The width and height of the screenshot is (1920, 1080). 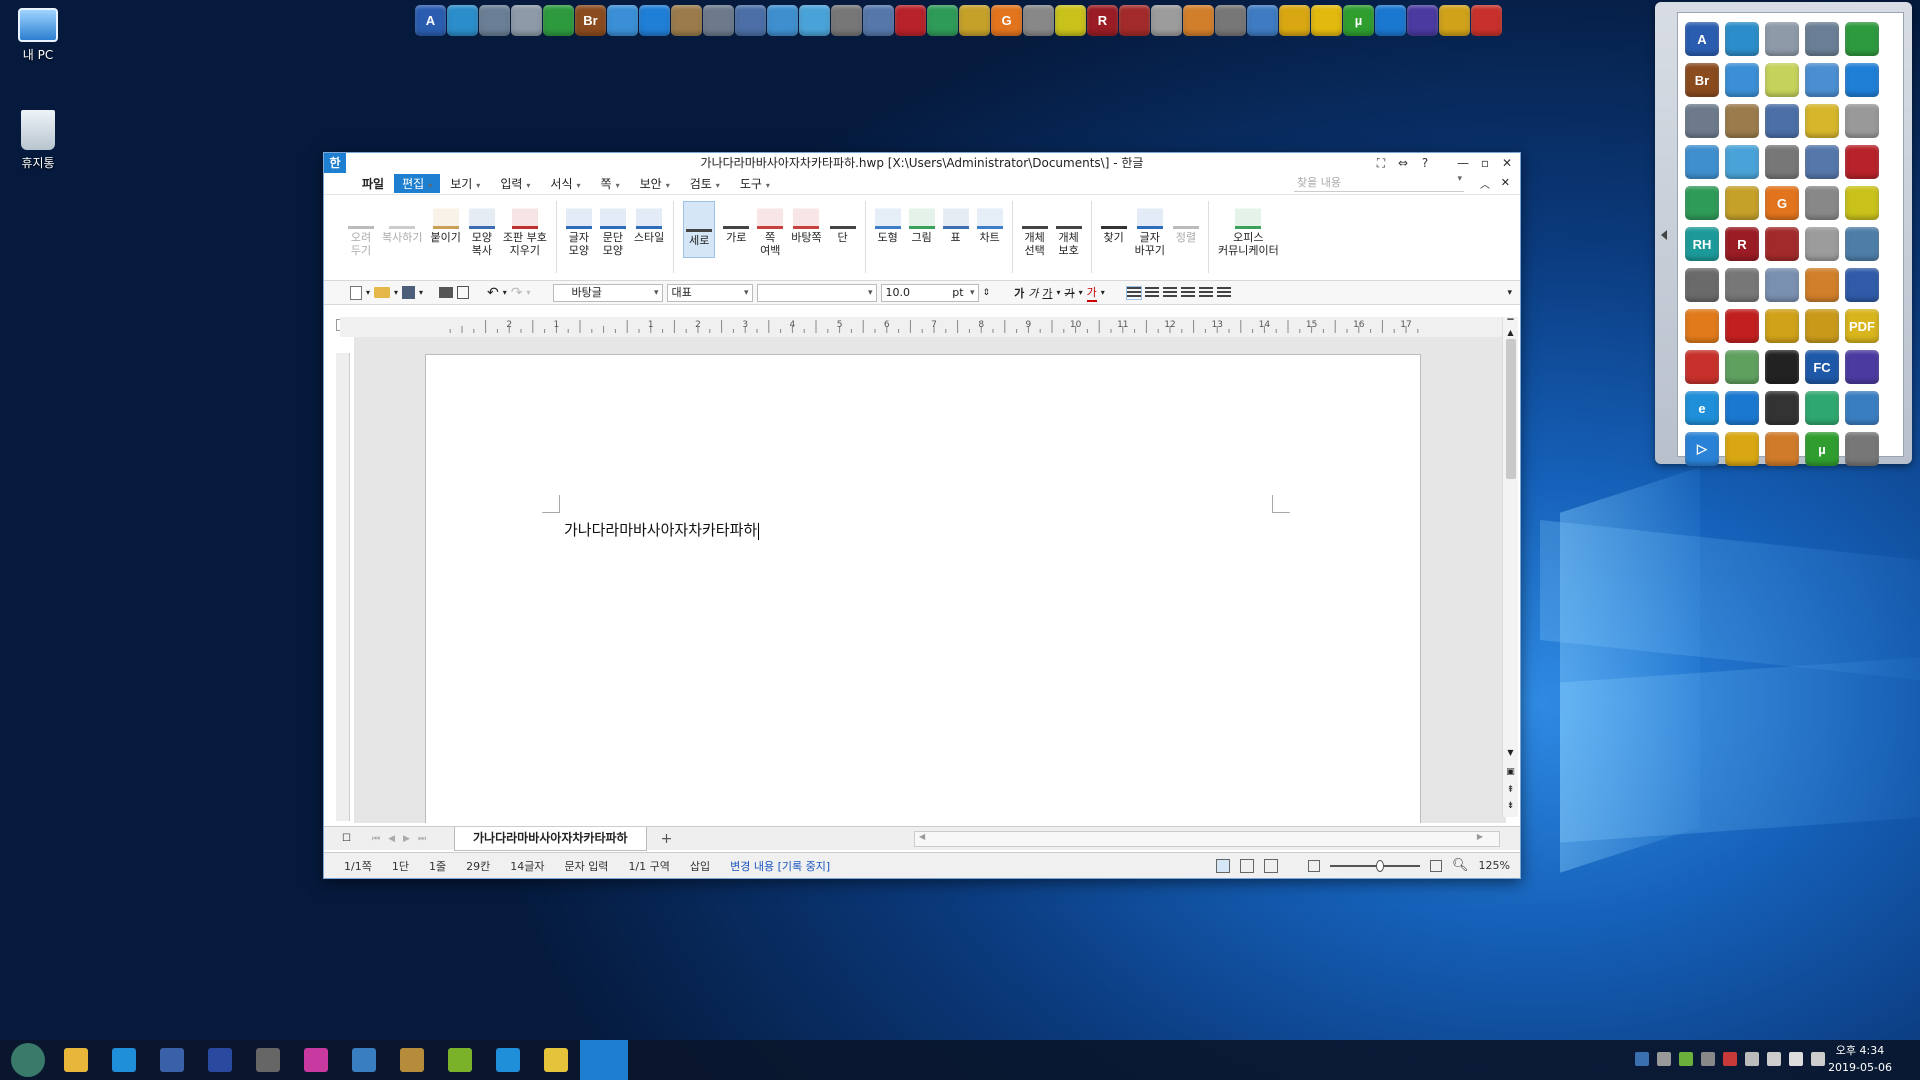 What do you see at coordinates (1510, 409) in the screenshot?
I see `scroll-thumb` at bounding box center [1510, 409].